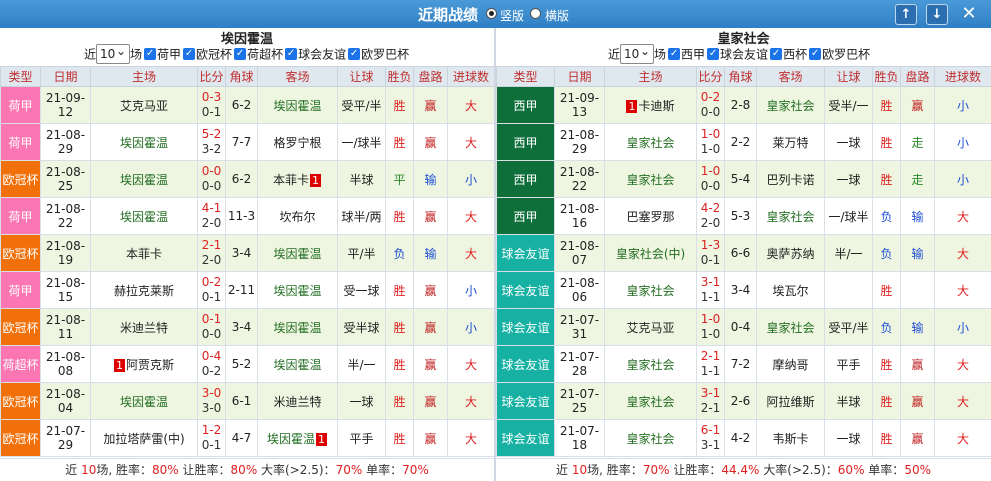  Describe the element at coordinates (917, 142) in the screenshot. I see `handicap-result-cell: 走` at that location.